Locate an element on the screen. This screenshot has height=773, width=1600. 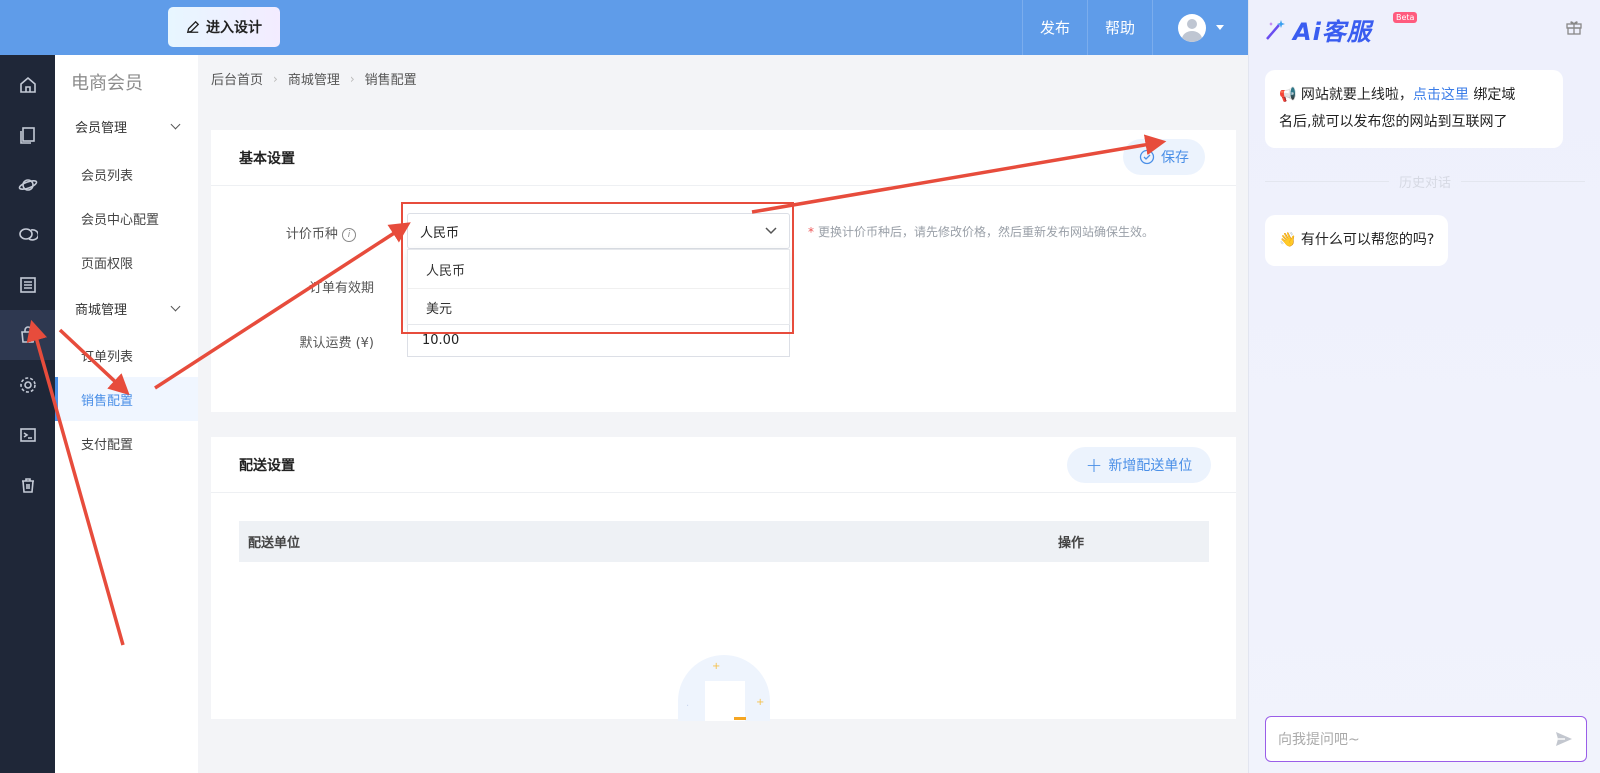
list-icon is located at coordinates (27, 285).